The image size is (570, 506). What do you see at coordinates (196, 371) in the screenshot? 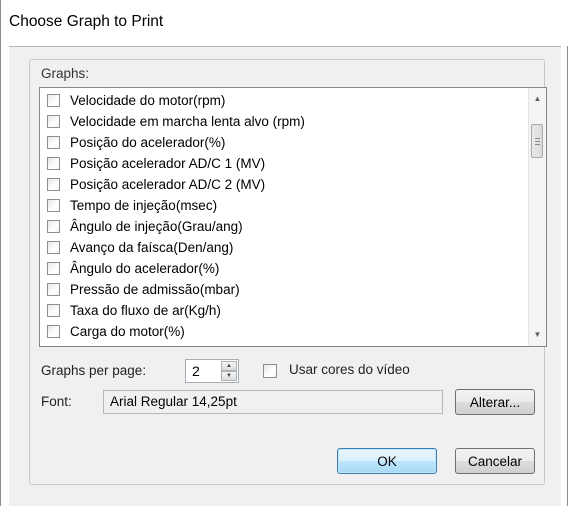
I see `graphs-per-page-value: 2` at bounding box center [196, 371].